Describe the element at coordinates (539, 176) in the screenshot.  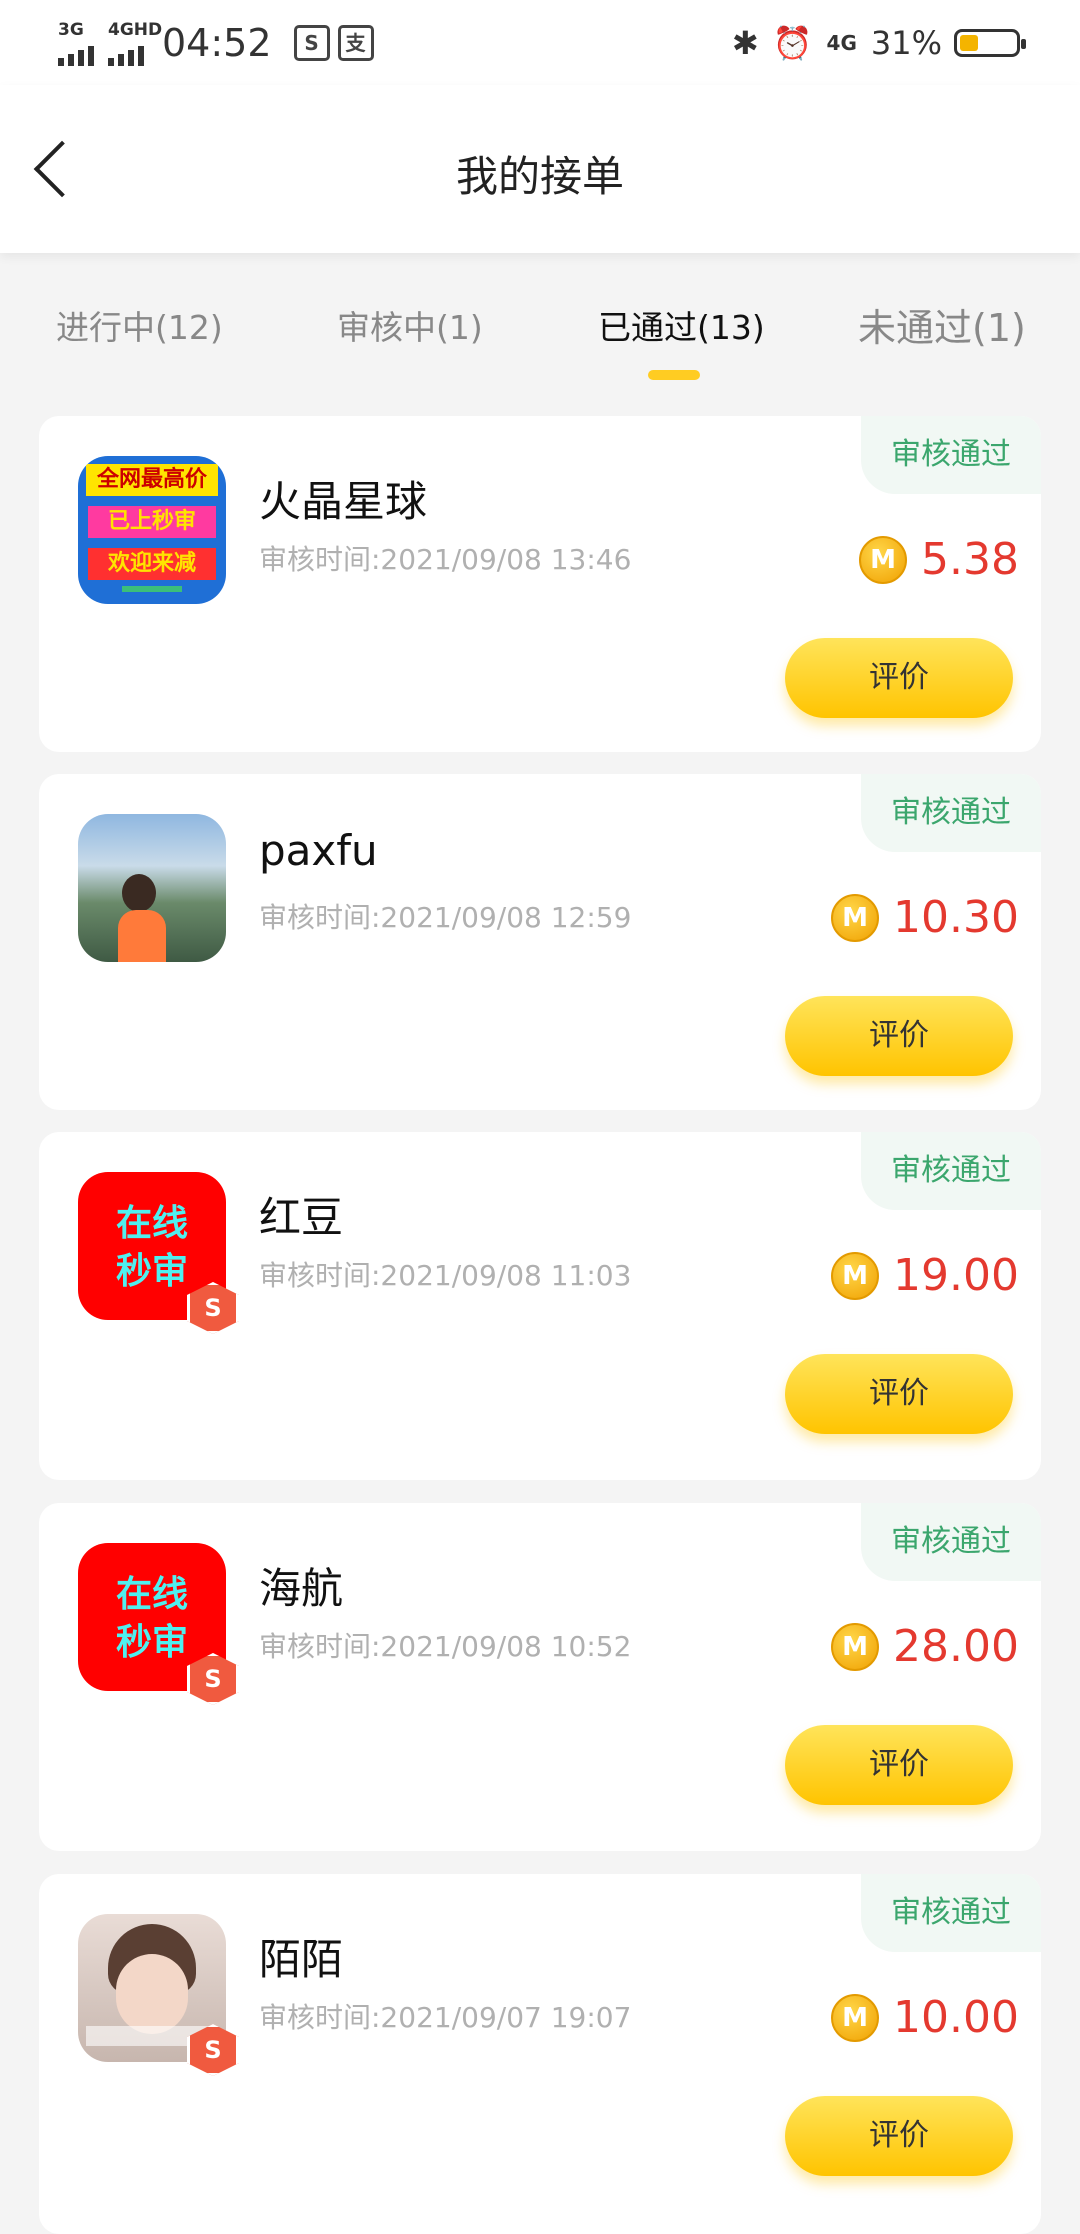
I see `page-title: 我的接单` at that location.